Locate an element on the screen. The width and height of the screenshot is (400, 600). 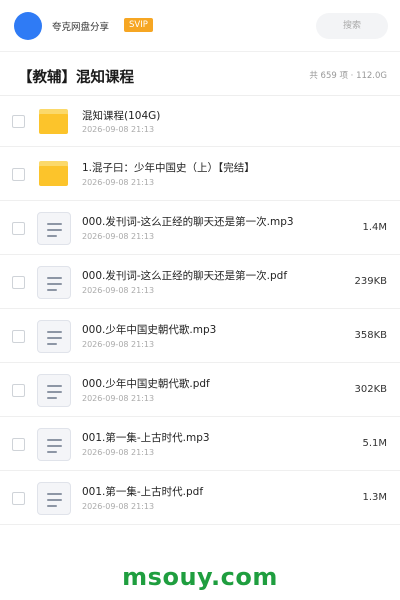
file-name: 混知课程(104G) is located at coordinates (121, 116).